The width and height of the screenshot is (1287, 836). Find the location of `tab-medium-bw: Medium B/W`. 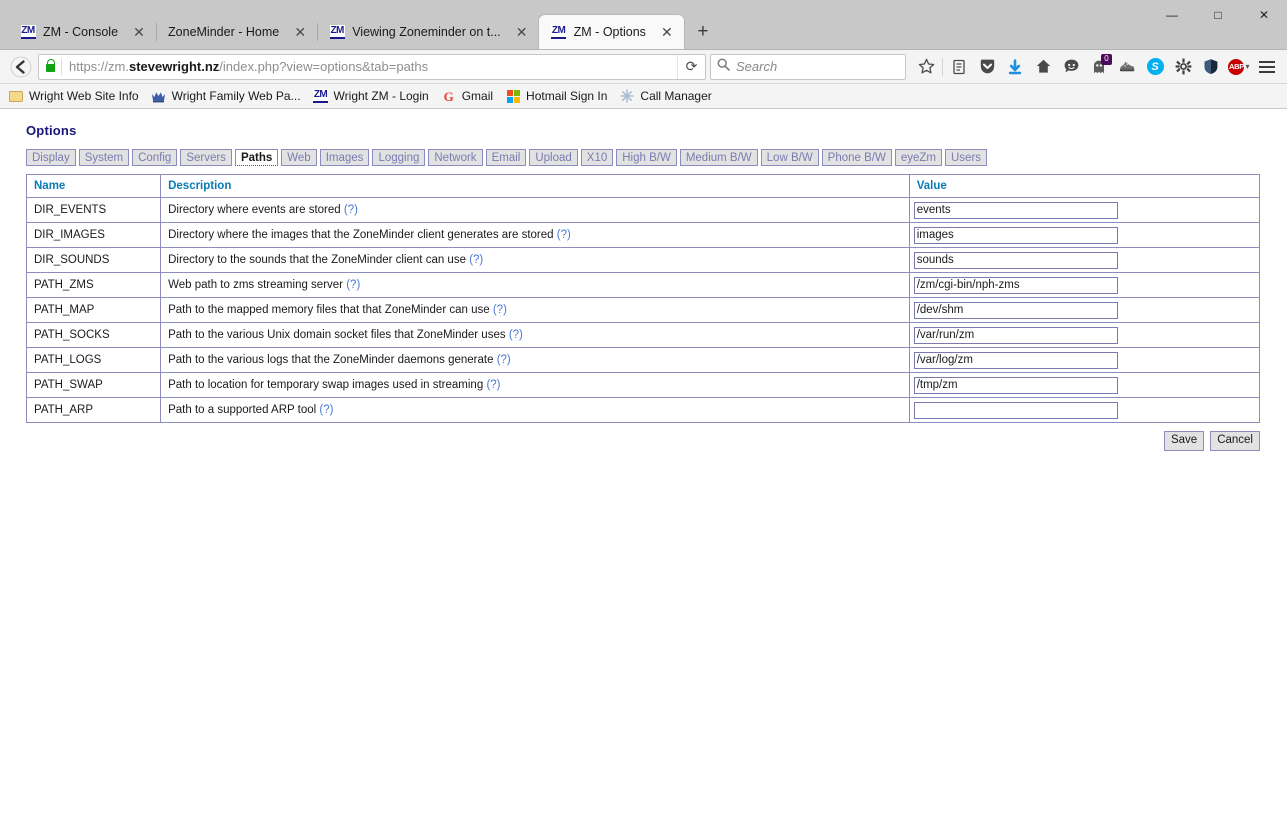

tab-medium-bw: Medium B/W is located at coordinates (718, 157).